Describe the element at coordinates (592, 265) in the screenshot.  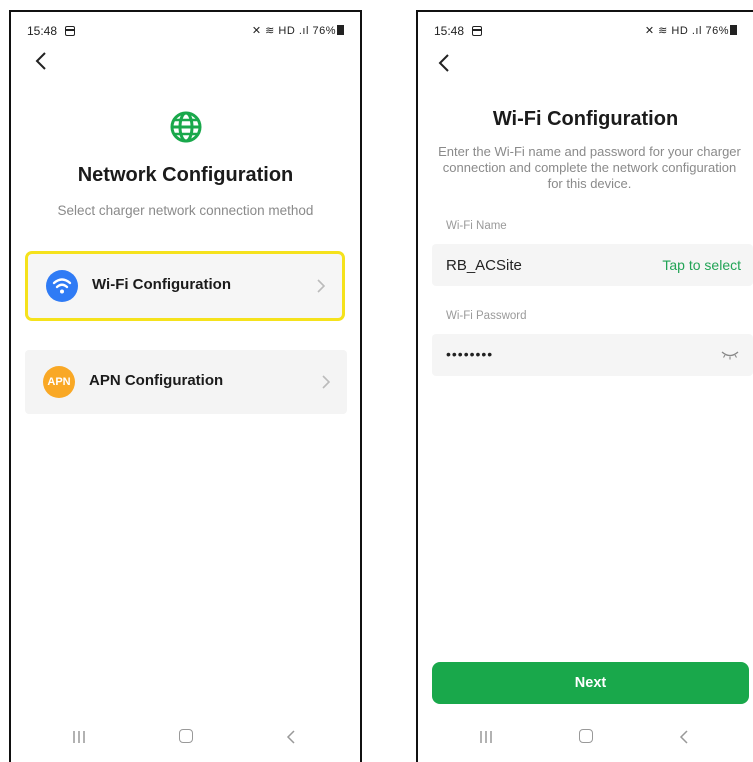
I see `wifi-name-field: RB_ACSite Tap to select` at that location.